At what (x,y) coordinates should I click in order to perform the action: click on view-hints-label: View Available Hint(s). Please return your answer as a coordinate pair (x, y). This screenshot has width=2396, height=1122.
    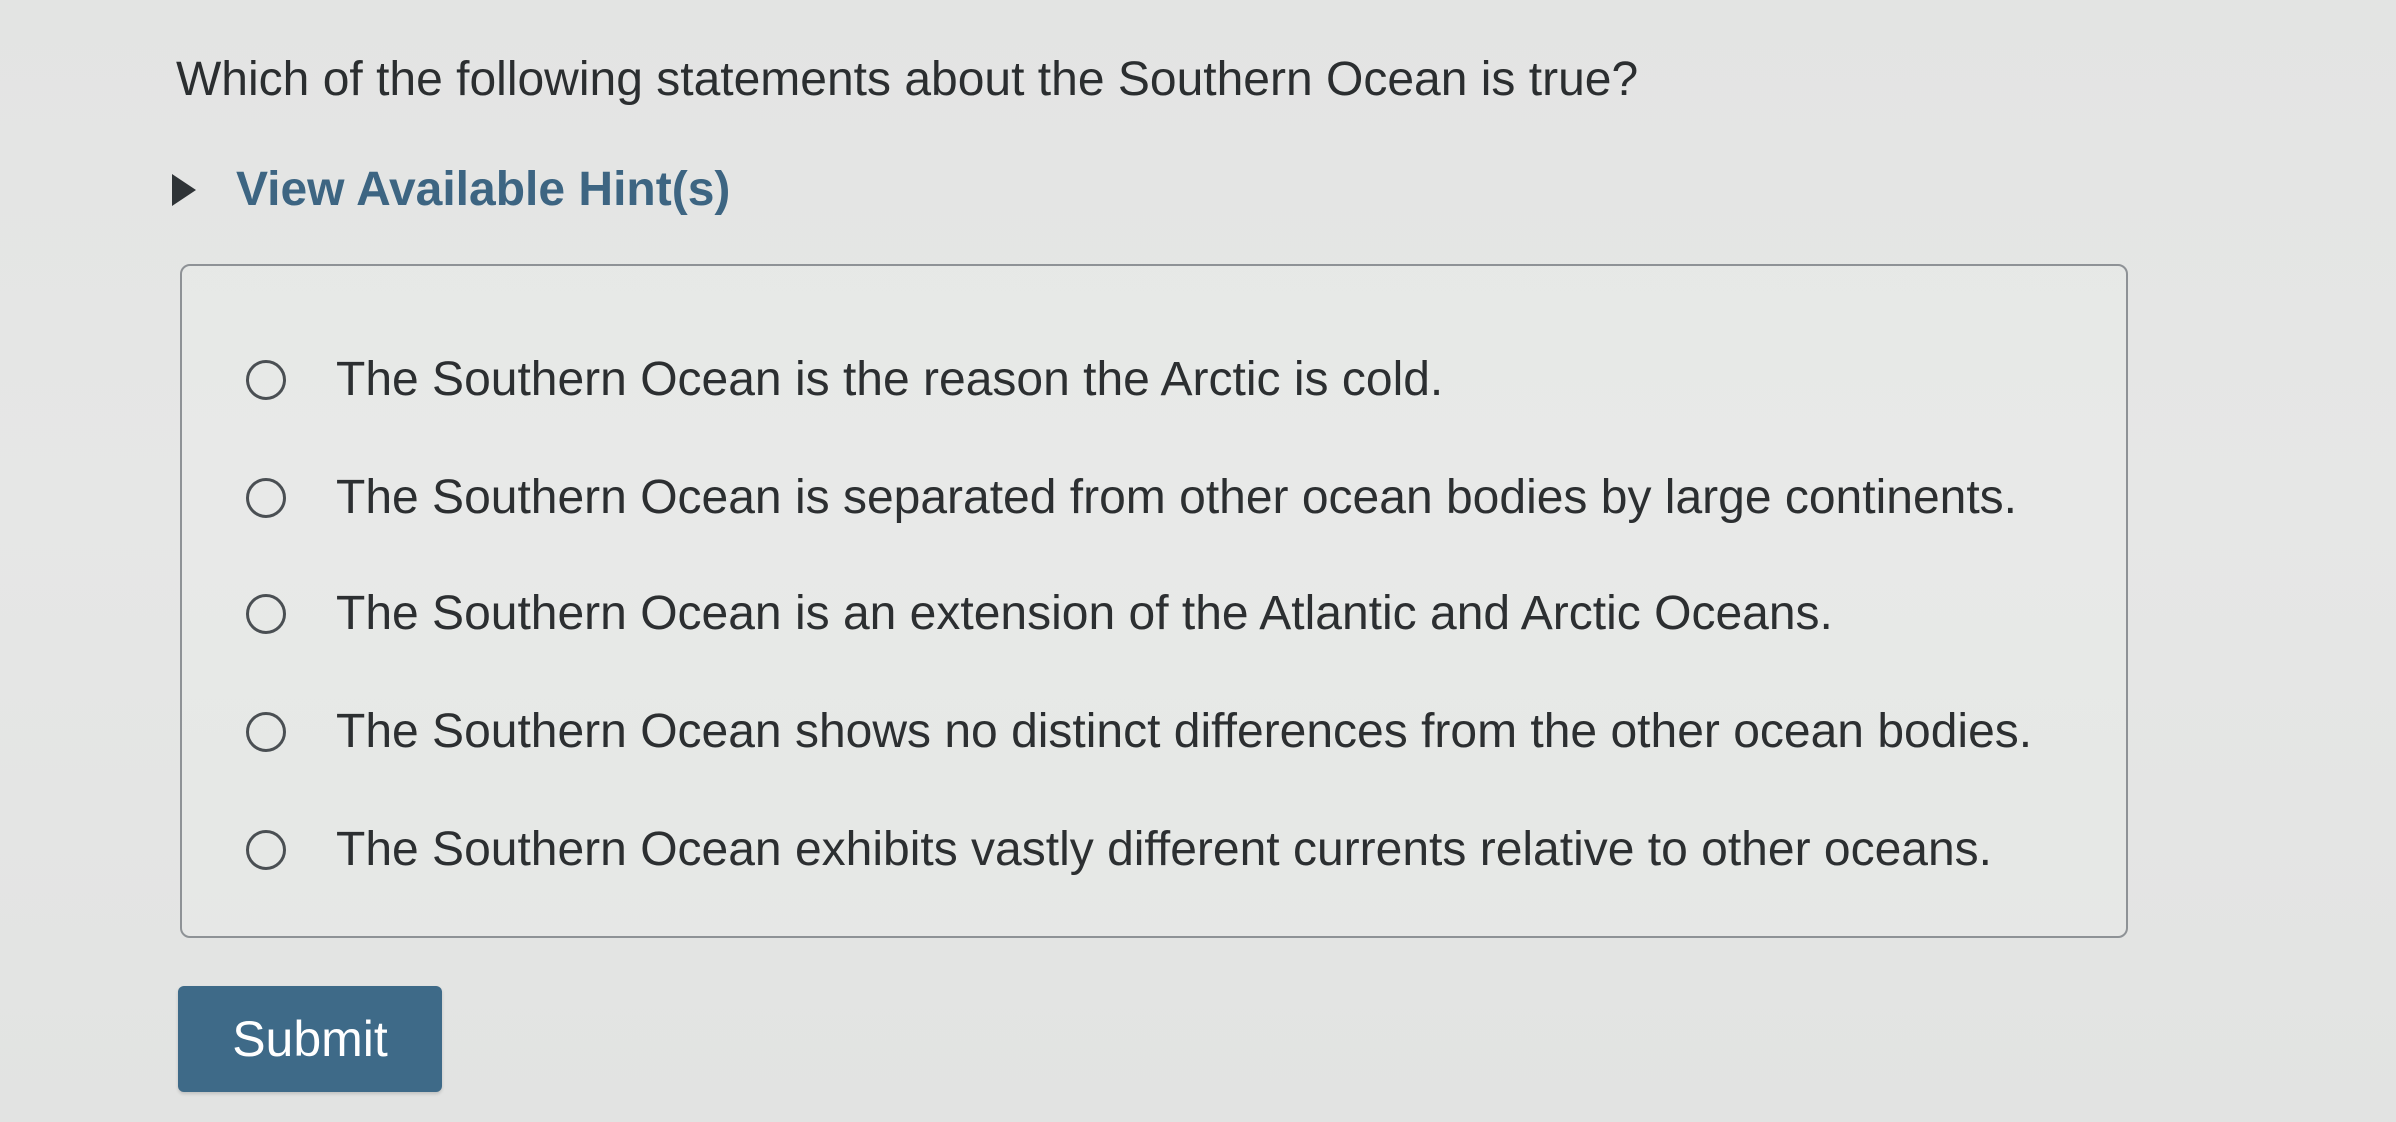
    Looking at the image, I should click on (483, 189).